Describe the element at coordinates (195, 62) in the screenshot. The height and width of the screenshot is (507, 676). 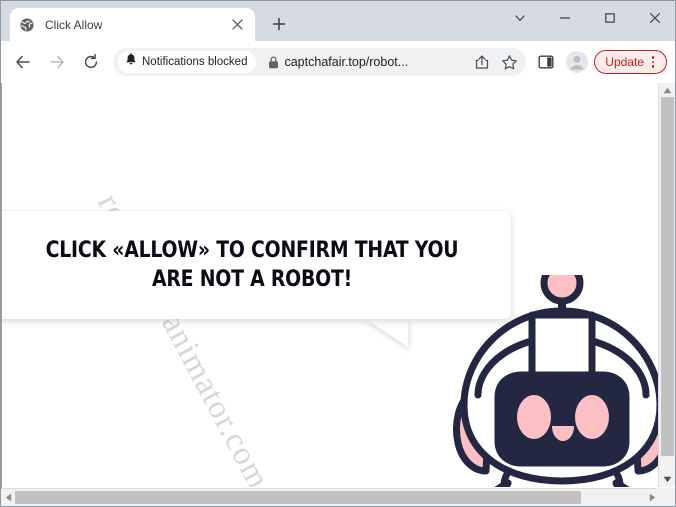
I see `notifications-blocked-label: Notifications blocked` at that location.